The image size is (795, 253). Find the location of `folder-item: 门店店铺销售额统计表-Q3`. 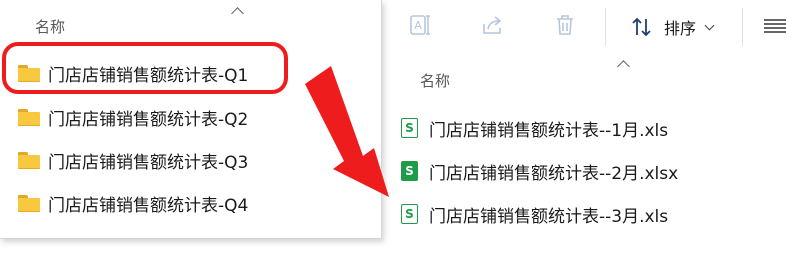

folder-item: 门店店铺销售额统计表-Q3 is located at coordinates (133, 160).